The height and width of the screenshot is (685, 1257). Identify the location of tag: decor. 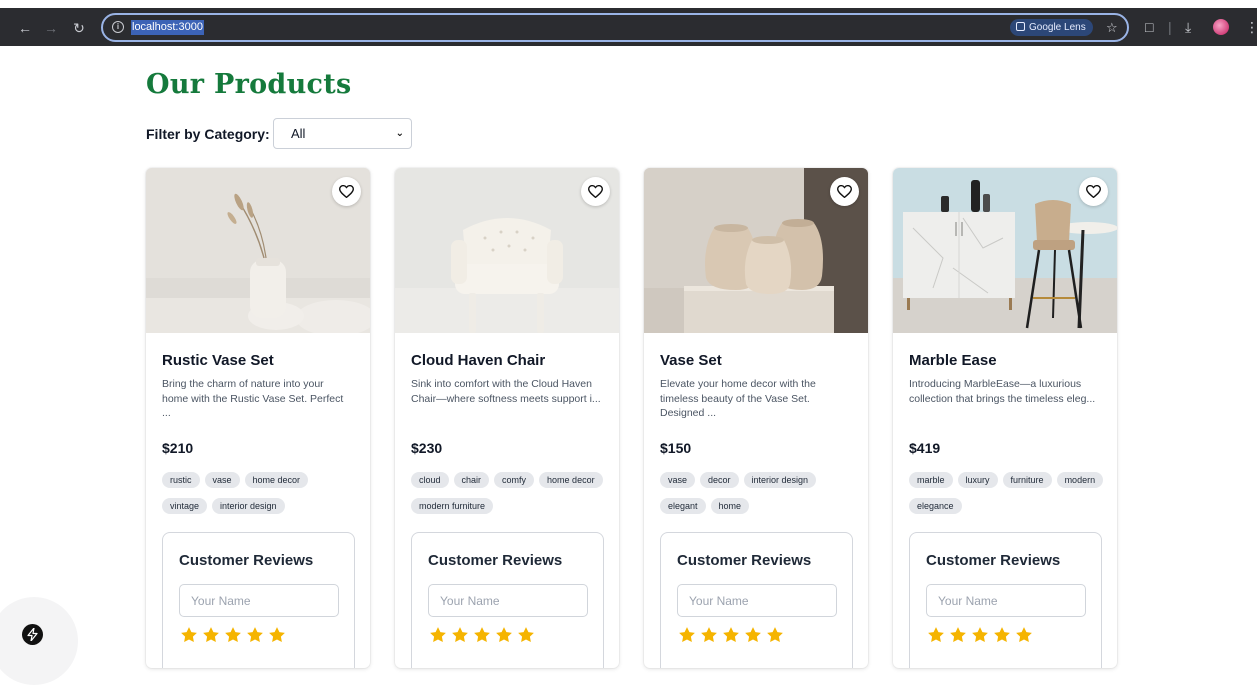
(719, 480).